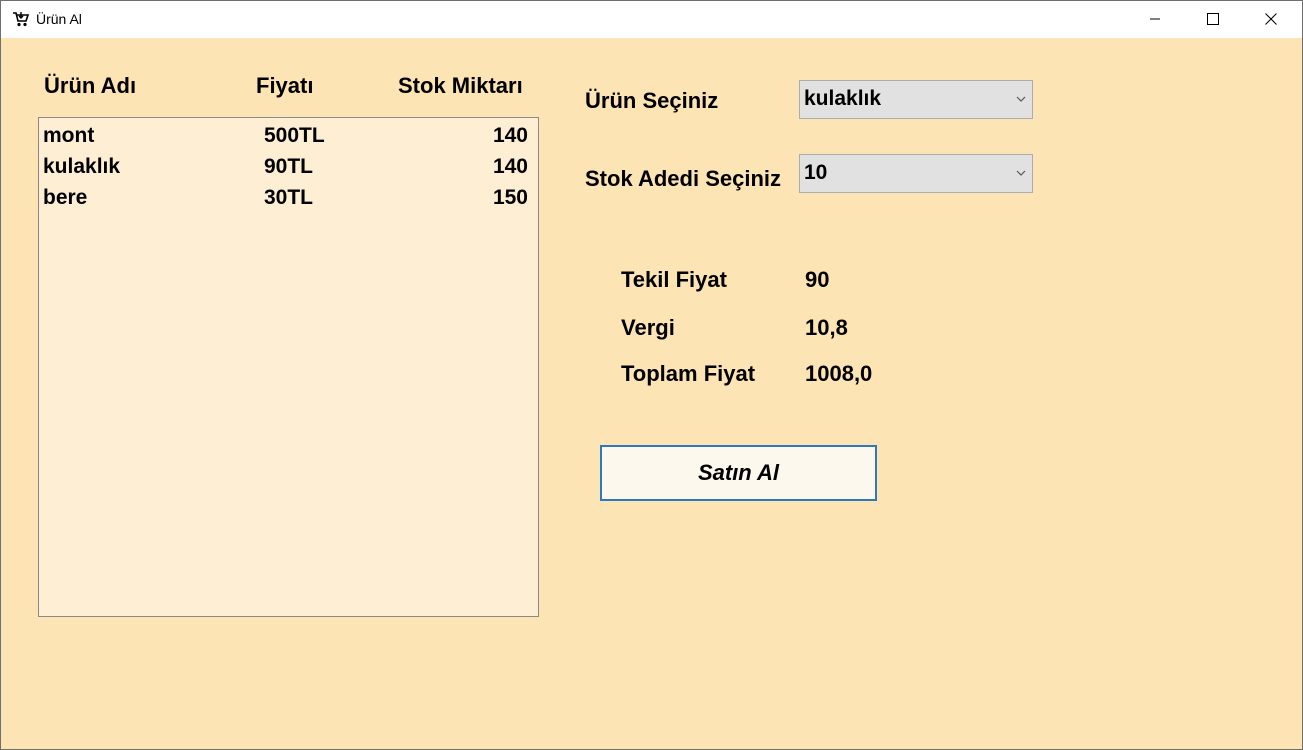 This screenshot has width=1303, height=750. I want to click on list-item-price: 30TL, so click(289, 197).